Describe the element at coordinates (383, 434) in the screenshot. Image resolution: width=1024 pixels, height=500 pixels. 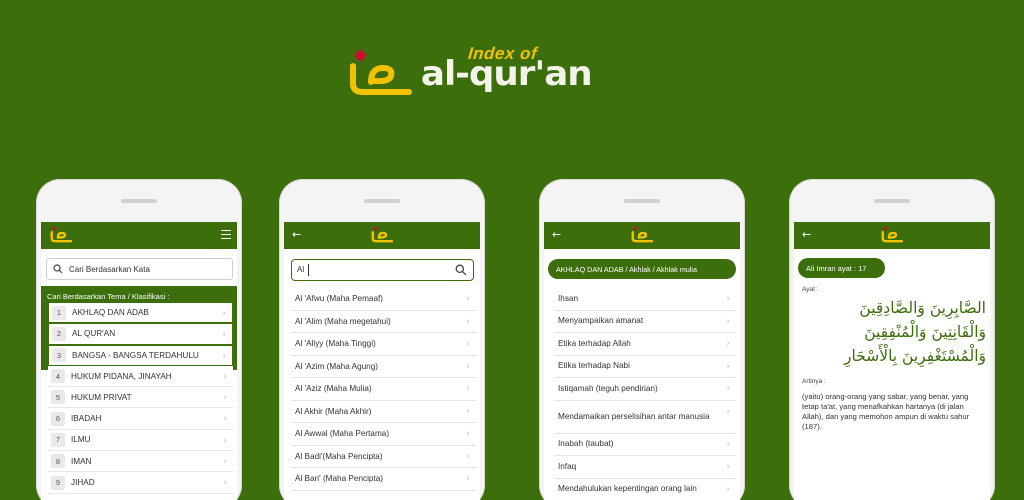
I see `list-item: Al Awwal (Maha Pertama) ›` at that location.